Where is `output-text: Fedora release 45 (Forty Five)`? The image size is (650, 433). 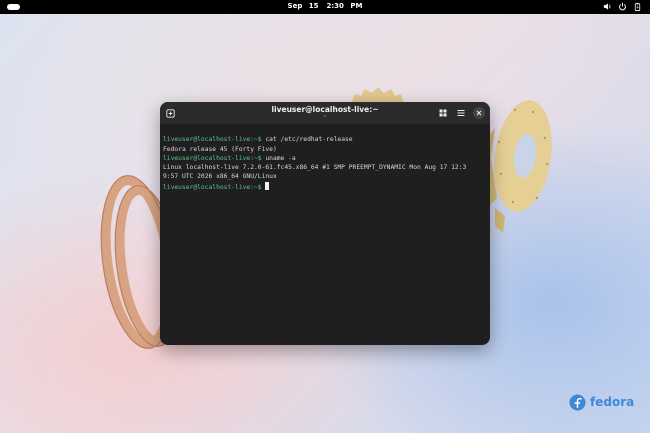 output-text: Fedora release 45 (Forty Five) is located at coordinates (220, 149).